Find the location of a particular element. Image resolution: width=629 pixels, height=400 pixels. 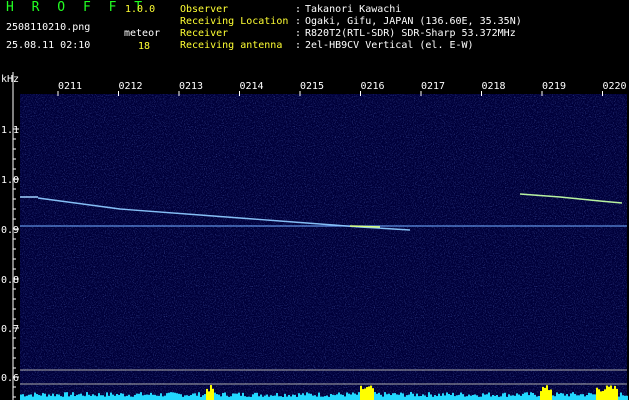

meteor-echo is located at coordinates (365, 226).